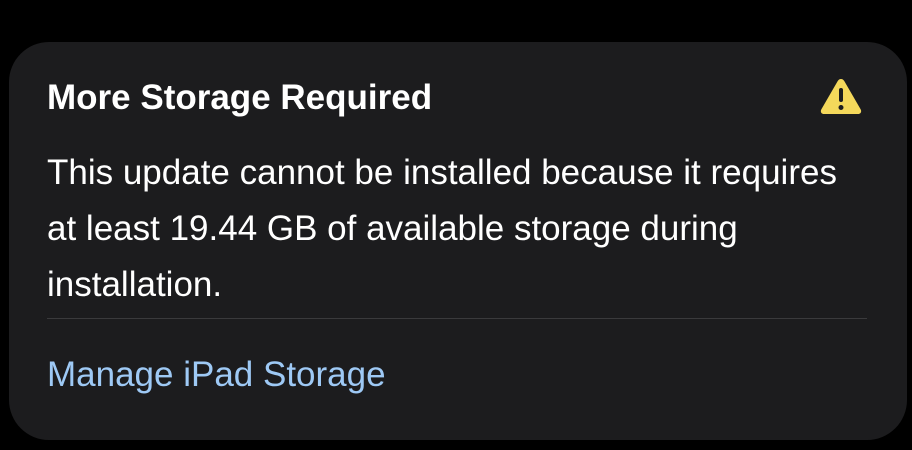 Image resolution: width=912 pixels, height=450 pixels. Describe the element at coordinates (216, 375) in the screenshot. I see `manage-ipad-storage-button: Manage iPad Storage` at that location.